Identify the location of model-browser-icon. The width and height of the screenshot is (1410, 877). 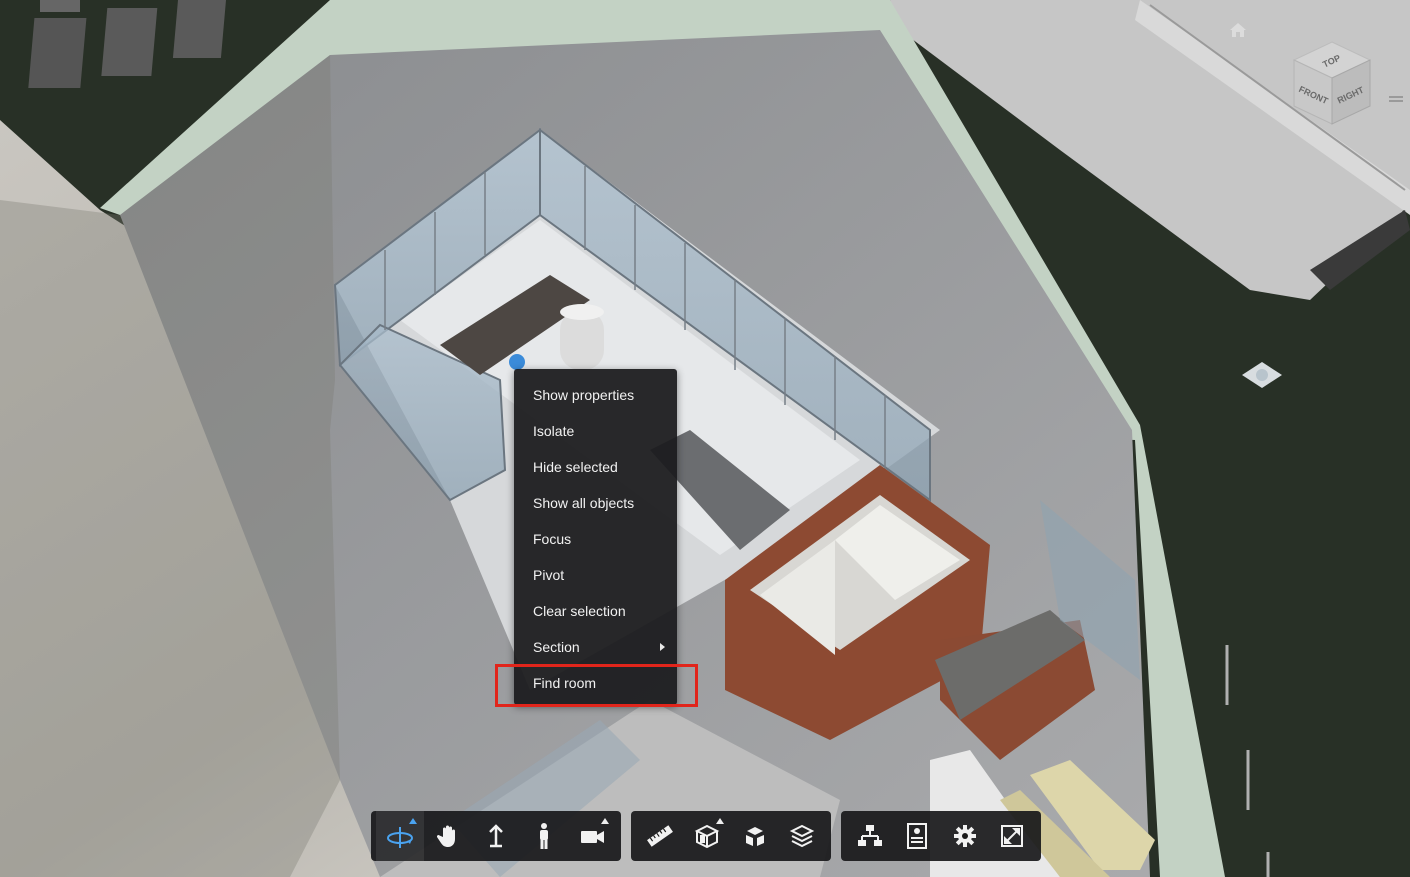
(870, 836).